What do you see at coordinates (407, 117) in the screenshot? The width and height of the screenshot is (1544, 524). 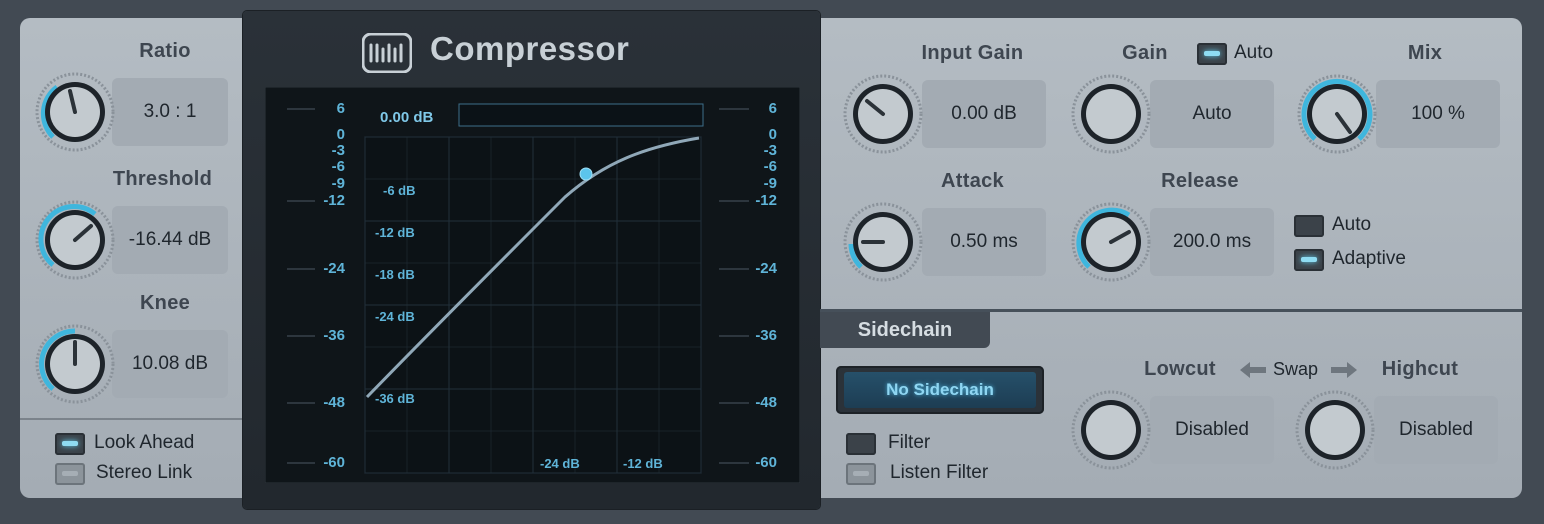 I see `readout-value: 0.00 dB` at bounding box center [407, 117].